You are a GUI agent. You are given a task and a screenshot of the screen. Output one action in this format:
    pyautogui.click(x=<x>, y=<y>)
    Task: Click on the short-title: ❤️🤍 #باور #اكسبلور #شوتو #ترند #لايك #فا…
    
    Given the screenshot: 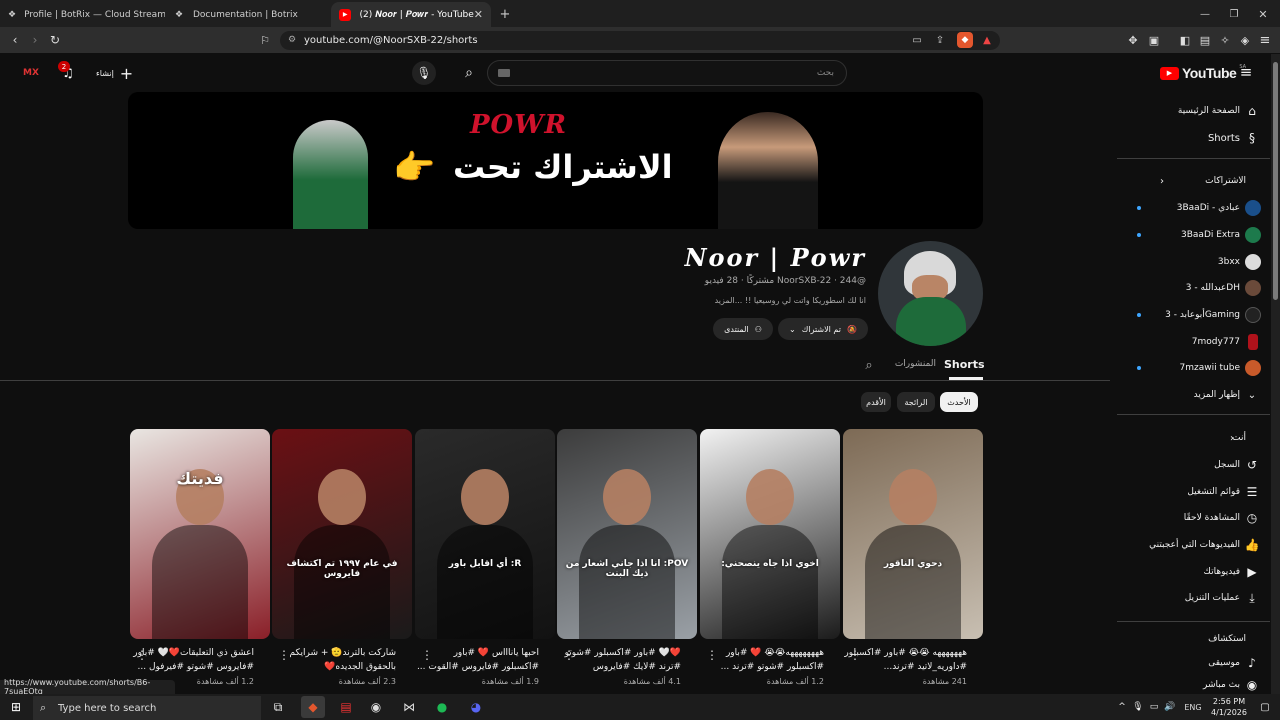 What is the action you would take?
    pyautogui.click(x=619, y=660)
    